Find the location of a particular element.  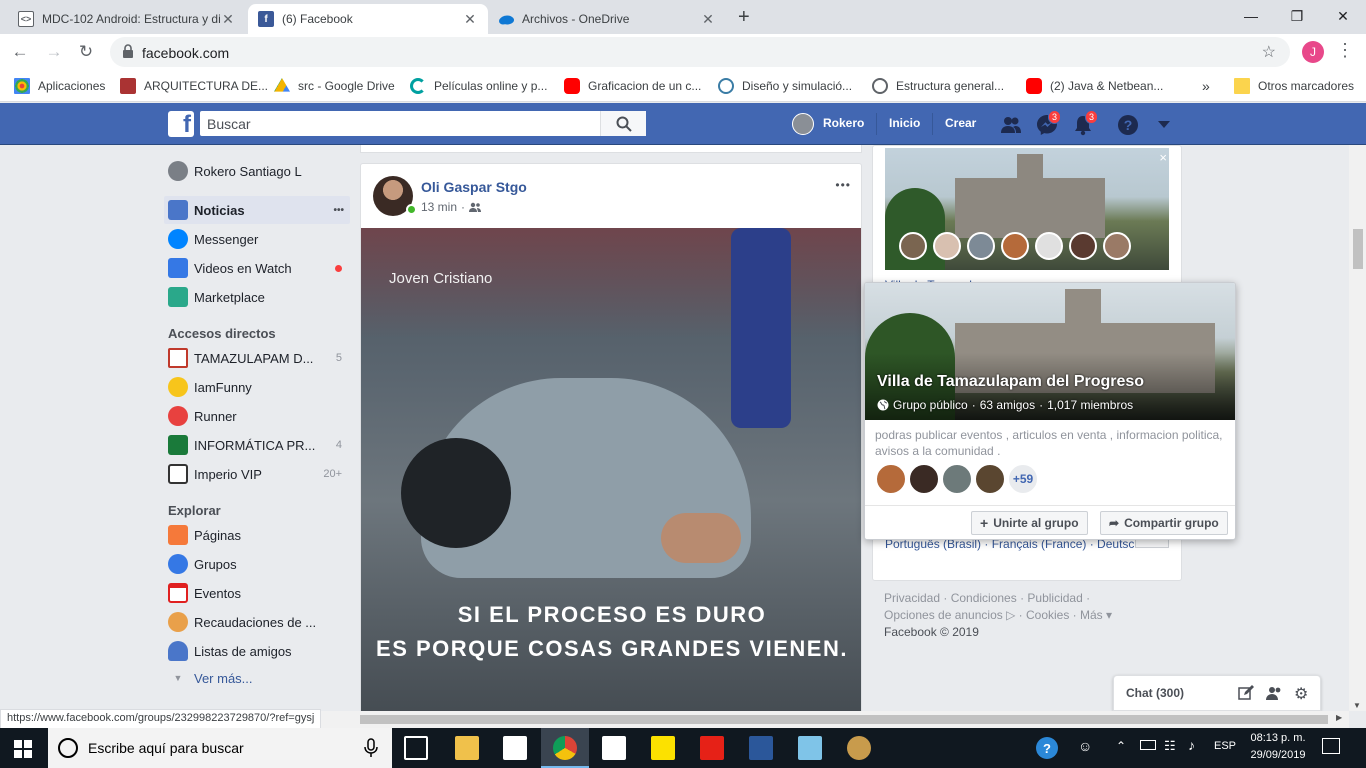

group-cover-image is located at coordinates (1027, 209).